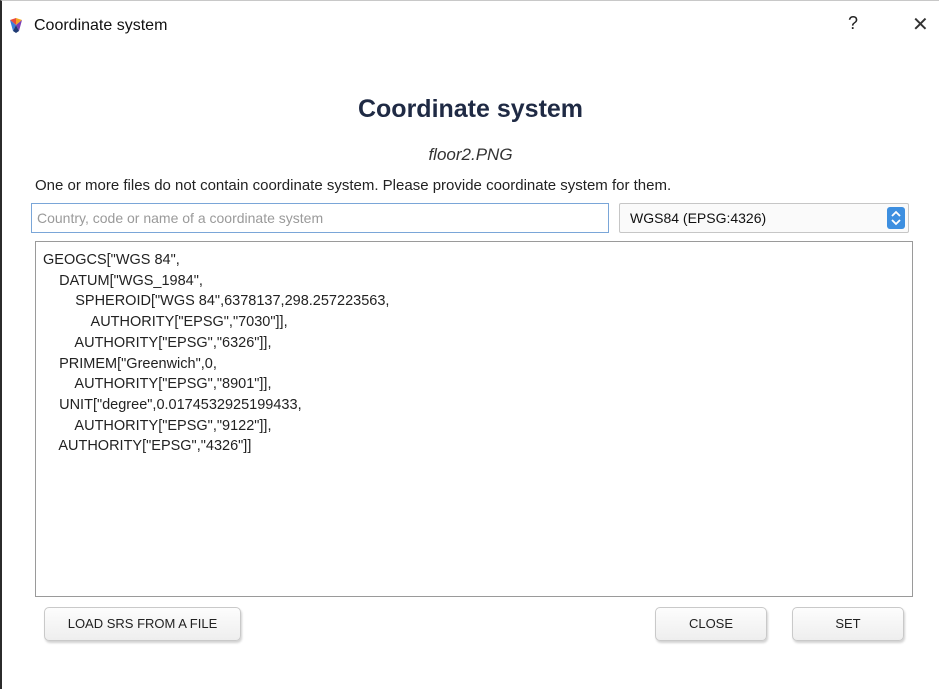 This screenshot has height=689, width=939. What do you see at coordinates (130, 363) in the screenshot?
I see `wkt-line: PRIMEM["Greenwich",0,` at bounding box center [130, 363].